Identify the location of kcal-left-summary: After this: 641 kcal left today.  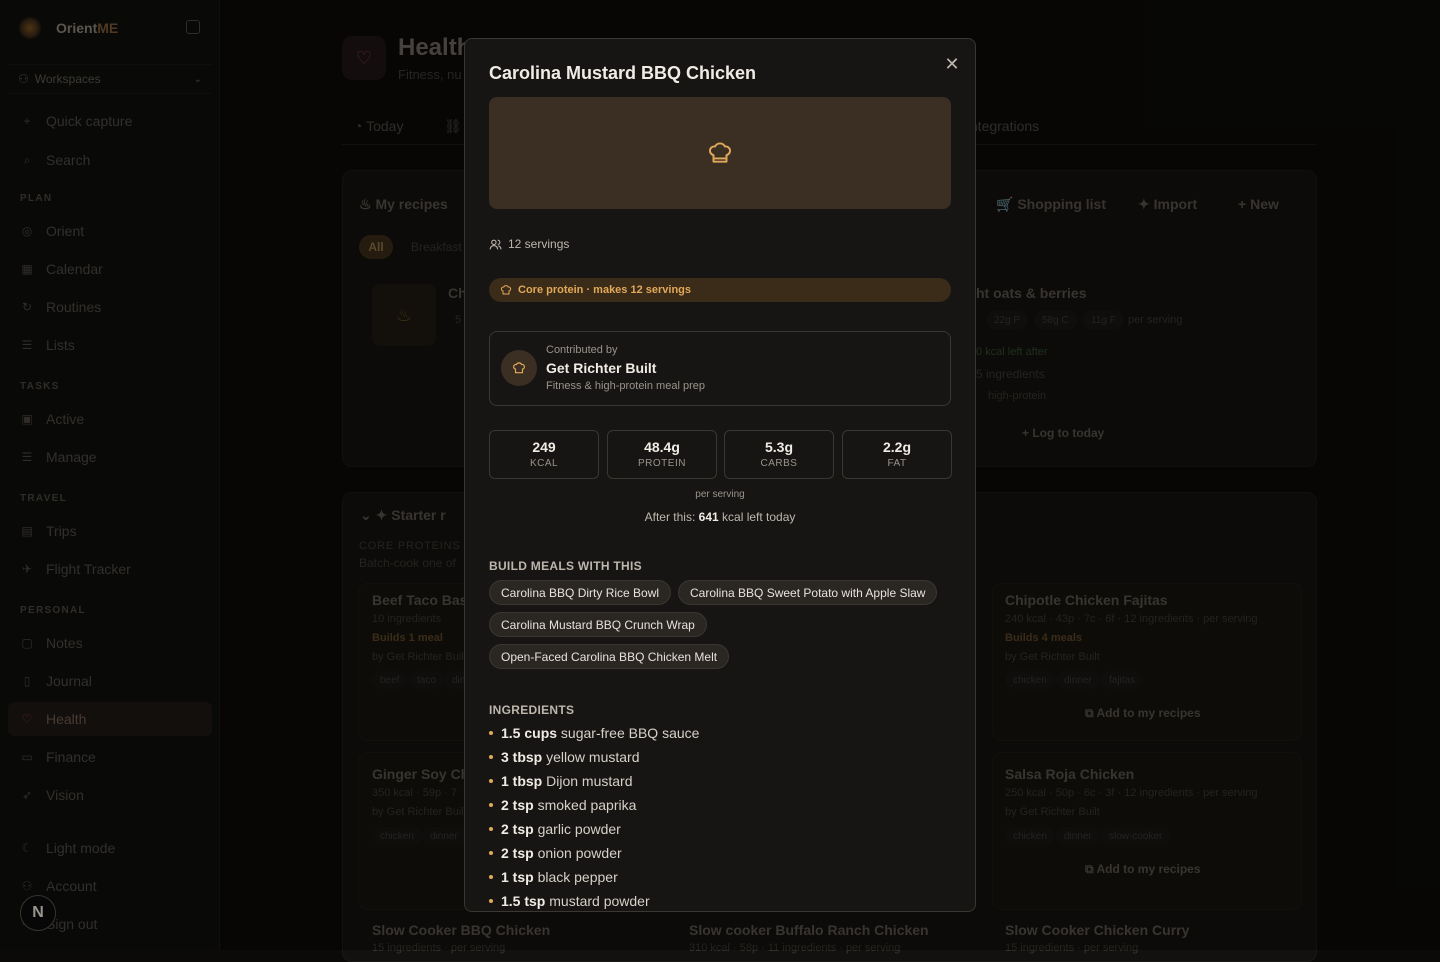
(720, 517).